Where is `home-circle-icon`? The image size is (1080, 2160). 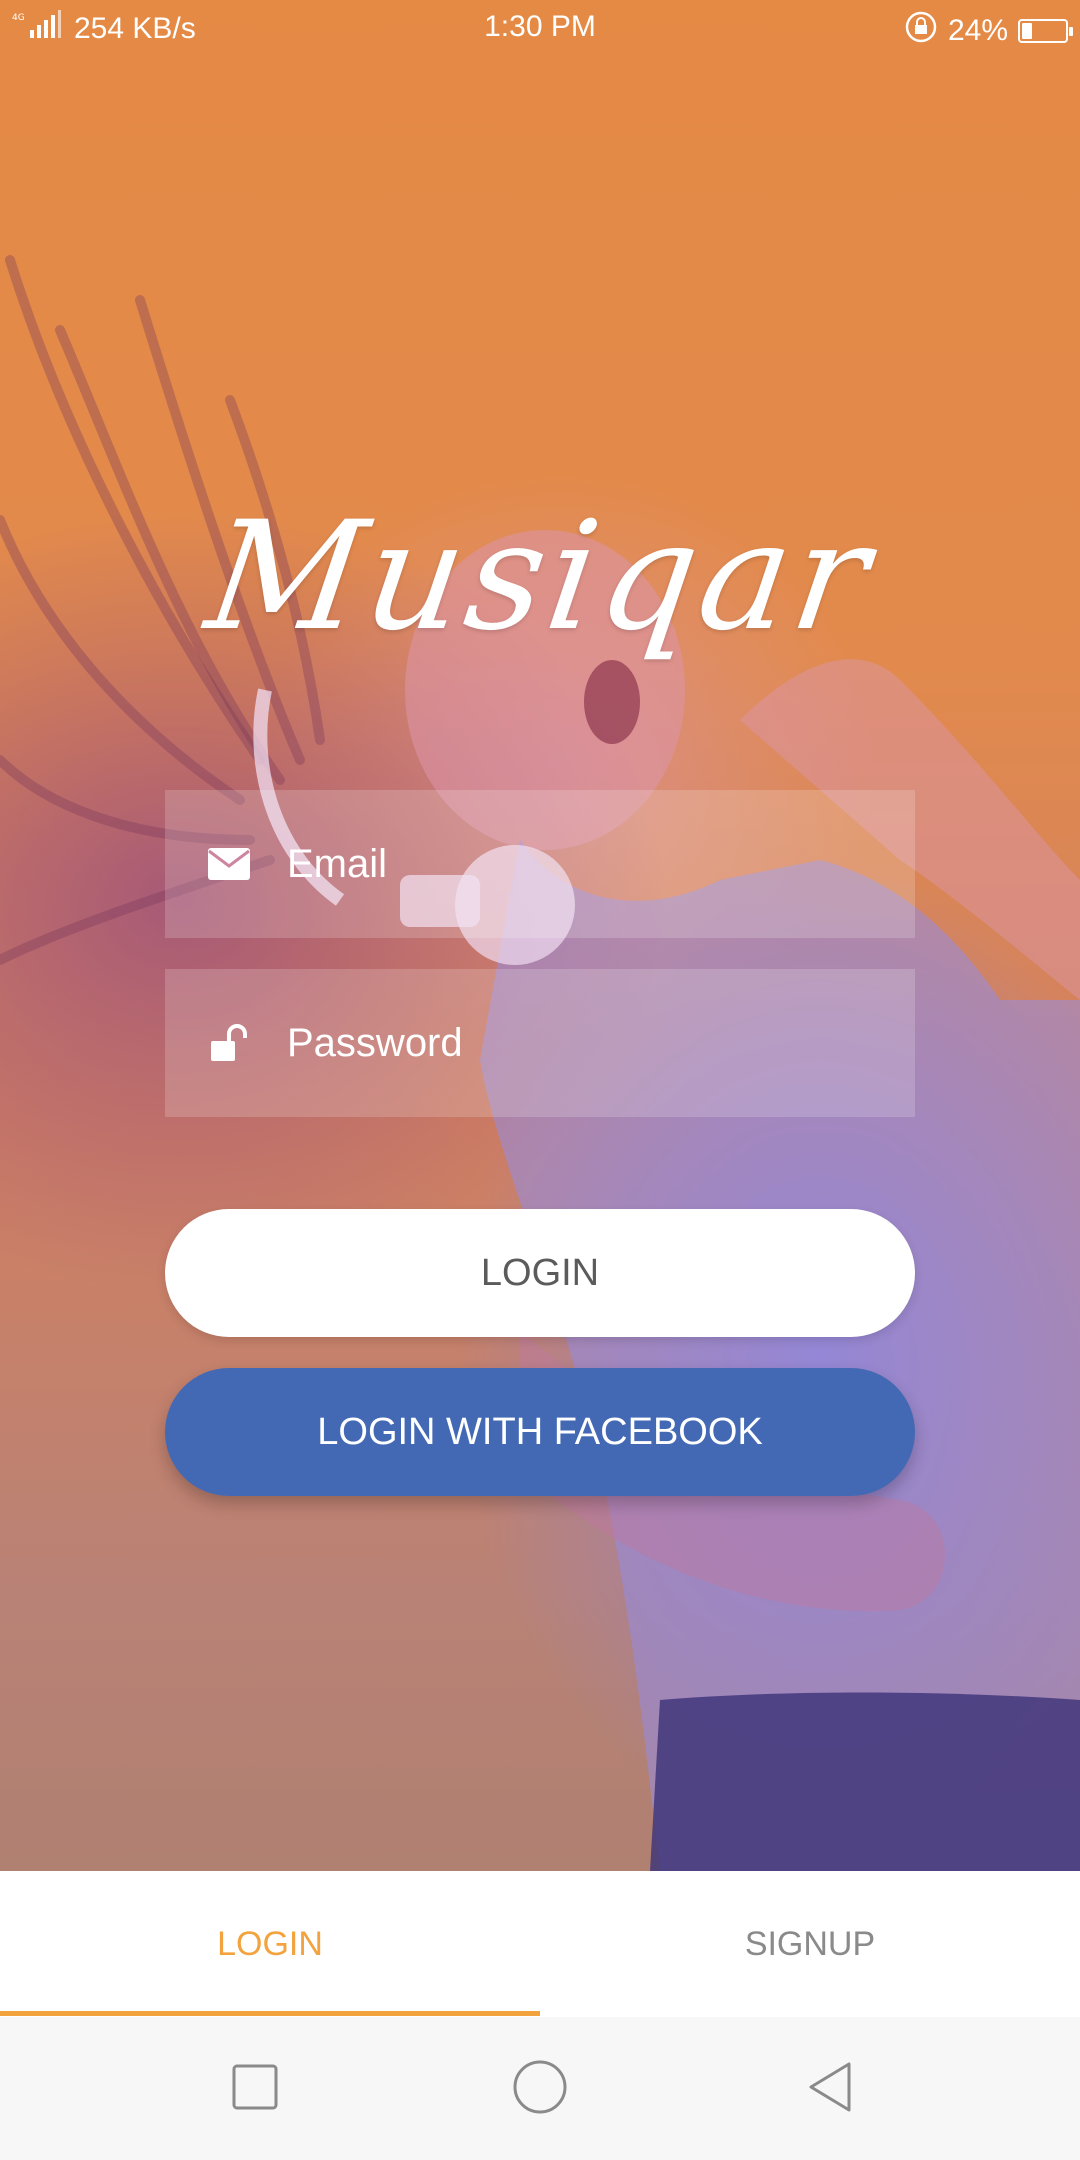
home-circle-icon is located at coordinates (540, 2087).